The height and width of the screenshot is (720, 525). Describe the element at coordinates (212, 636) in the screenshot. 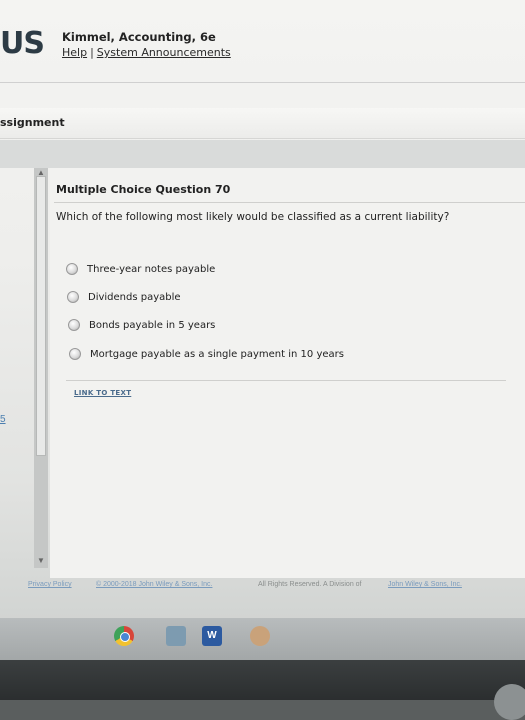

I see `word-icon: W` at that location.